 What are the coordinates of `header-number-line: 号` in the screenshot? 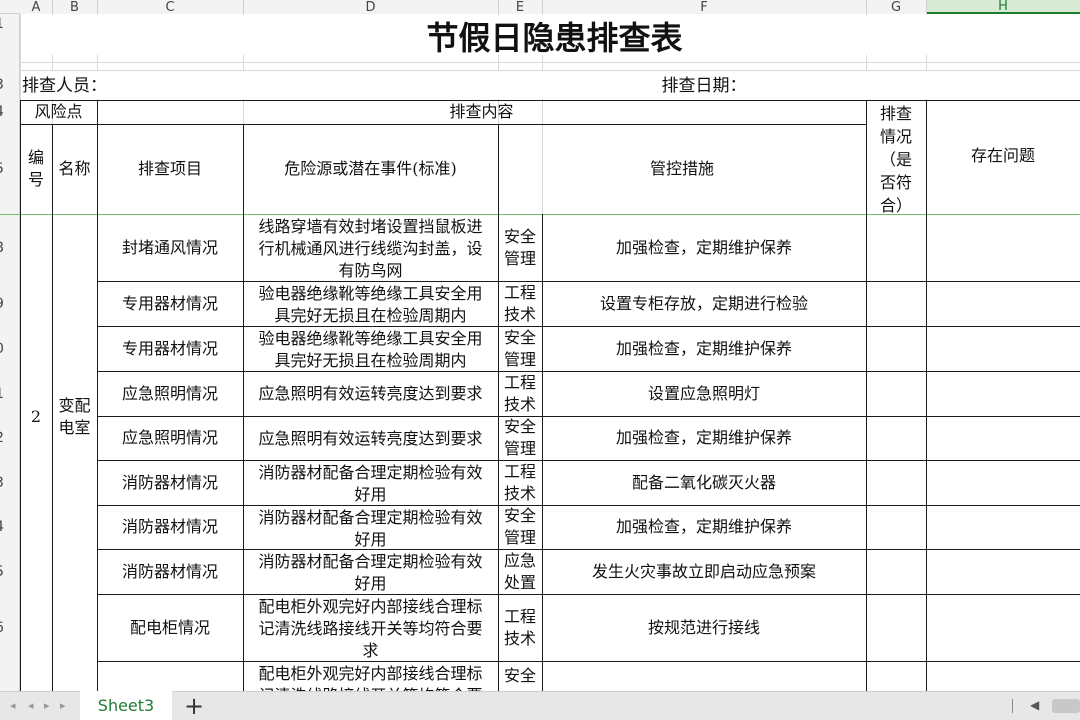 It's located at (35, 179).